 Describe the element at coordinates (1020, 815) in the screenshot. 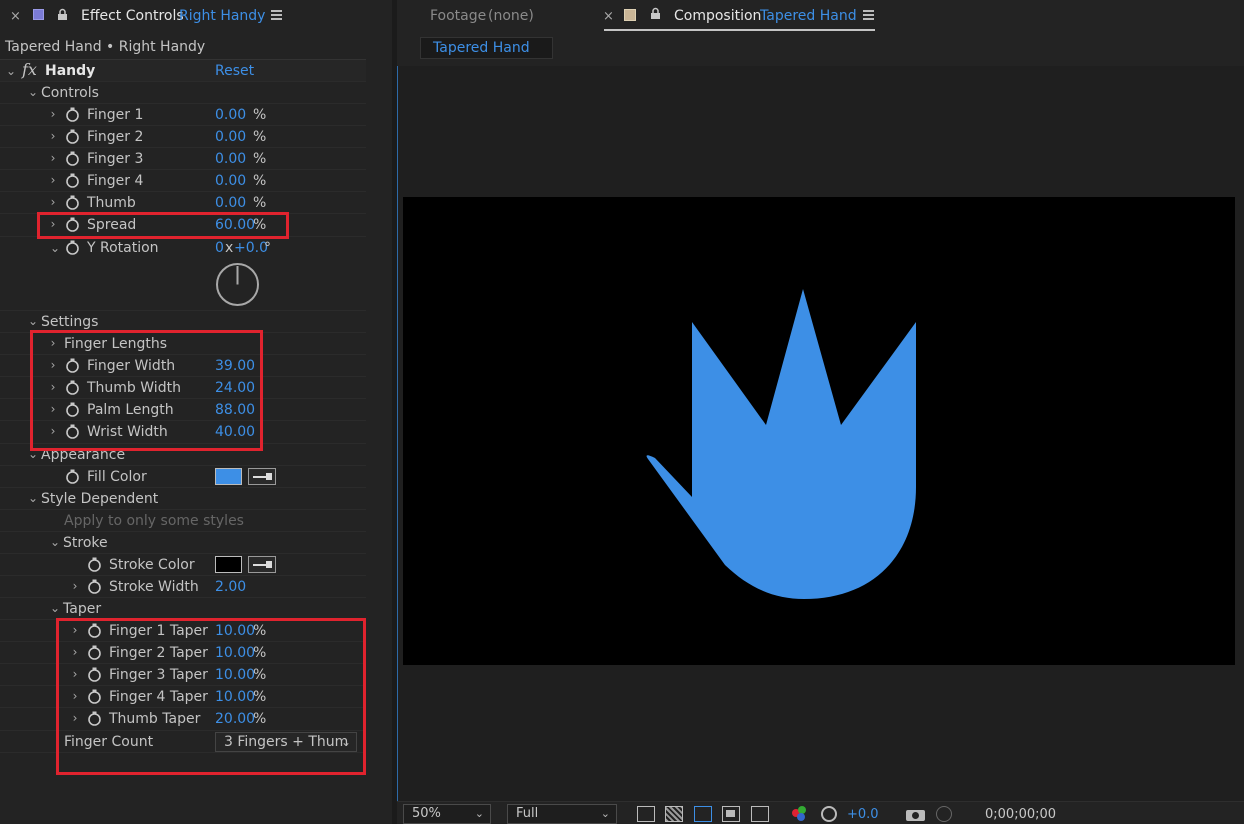

I see `timecode: 0;00;00;00` at that location.